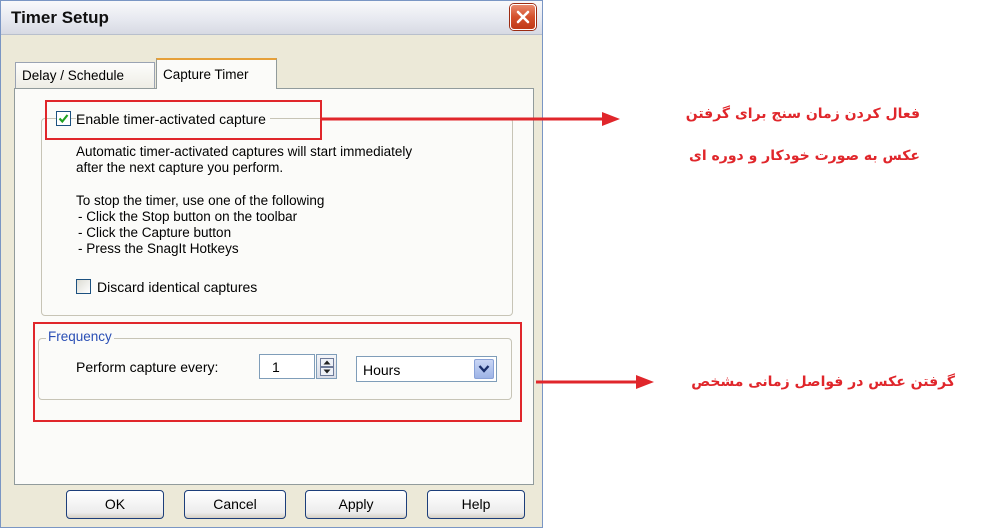  Describe the element at coordinates (271, 18) in the screenshot. I see `title-bar: Timer Setup` at that location.